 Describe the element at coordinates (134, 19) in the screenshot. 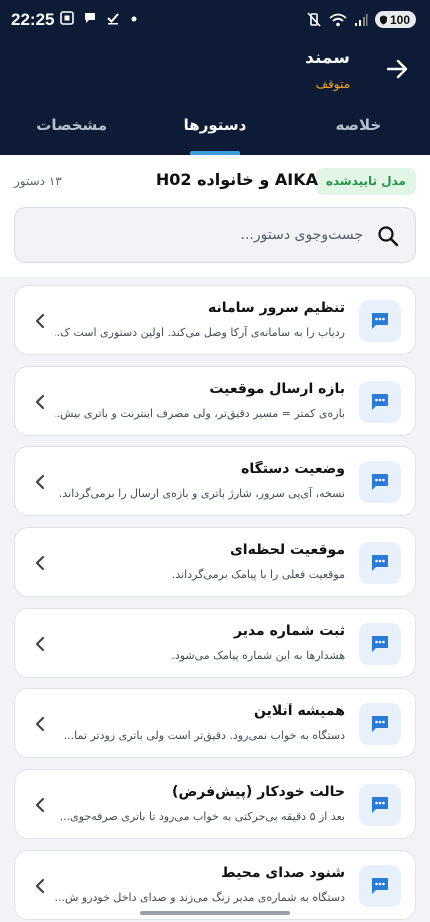

I see `dot-icon` at that location.